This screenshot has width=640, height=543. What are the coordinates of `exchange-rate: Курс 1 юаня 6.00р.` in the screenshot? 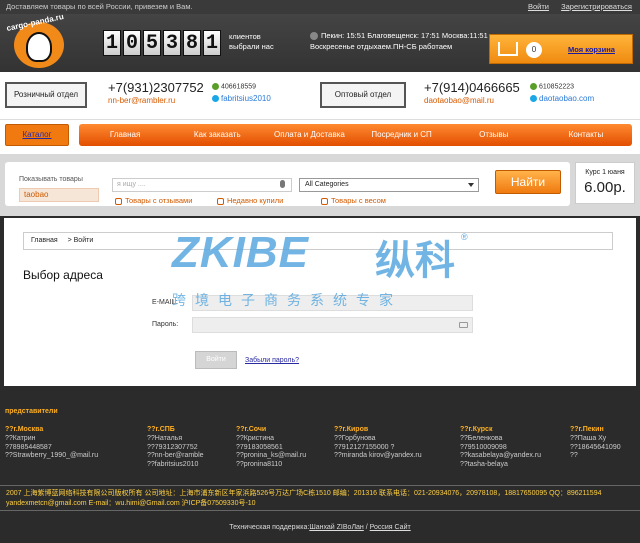 It's located at (605, 183).